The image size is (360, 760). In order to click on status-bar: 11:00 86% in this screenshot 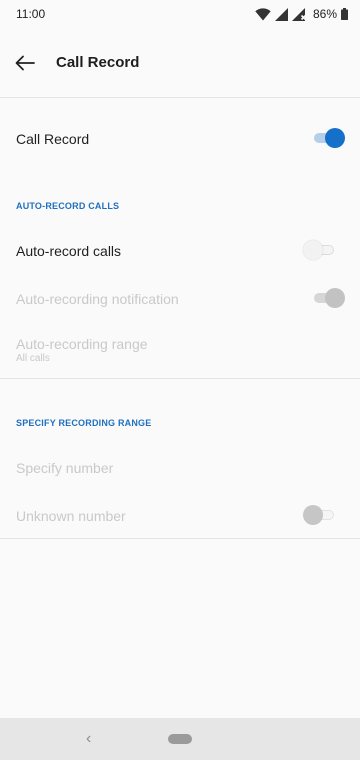, I will do `click(180, 14)`.